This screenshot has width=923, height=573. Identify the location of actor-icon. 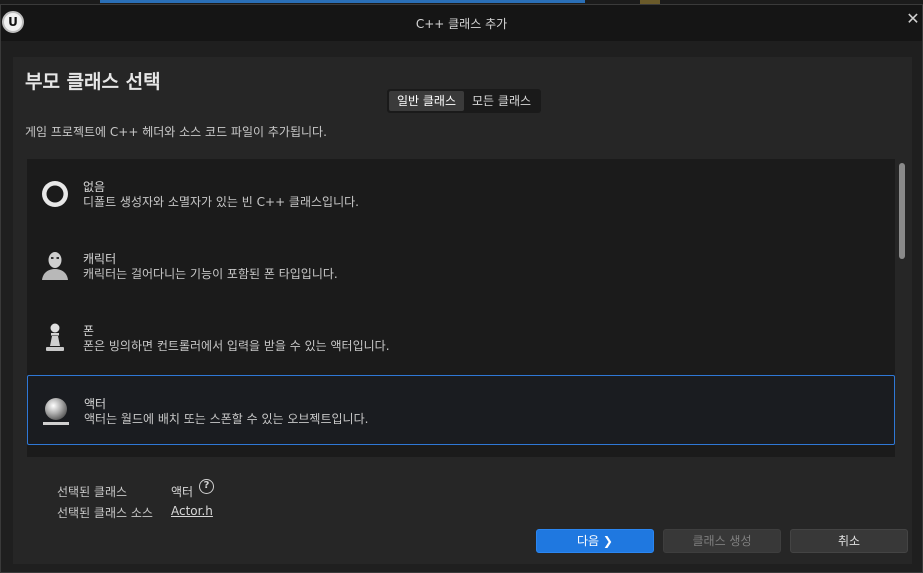
(56, 411).